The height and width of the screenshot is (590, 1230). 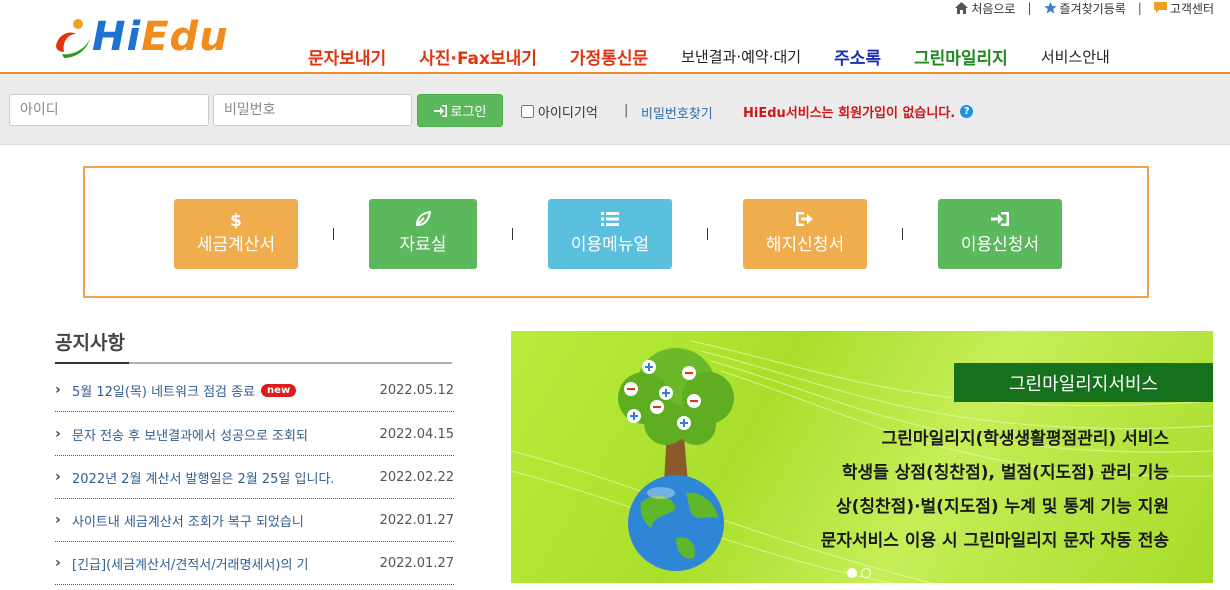 I want to click on notice-title-underline, so click(x=253, y=363).